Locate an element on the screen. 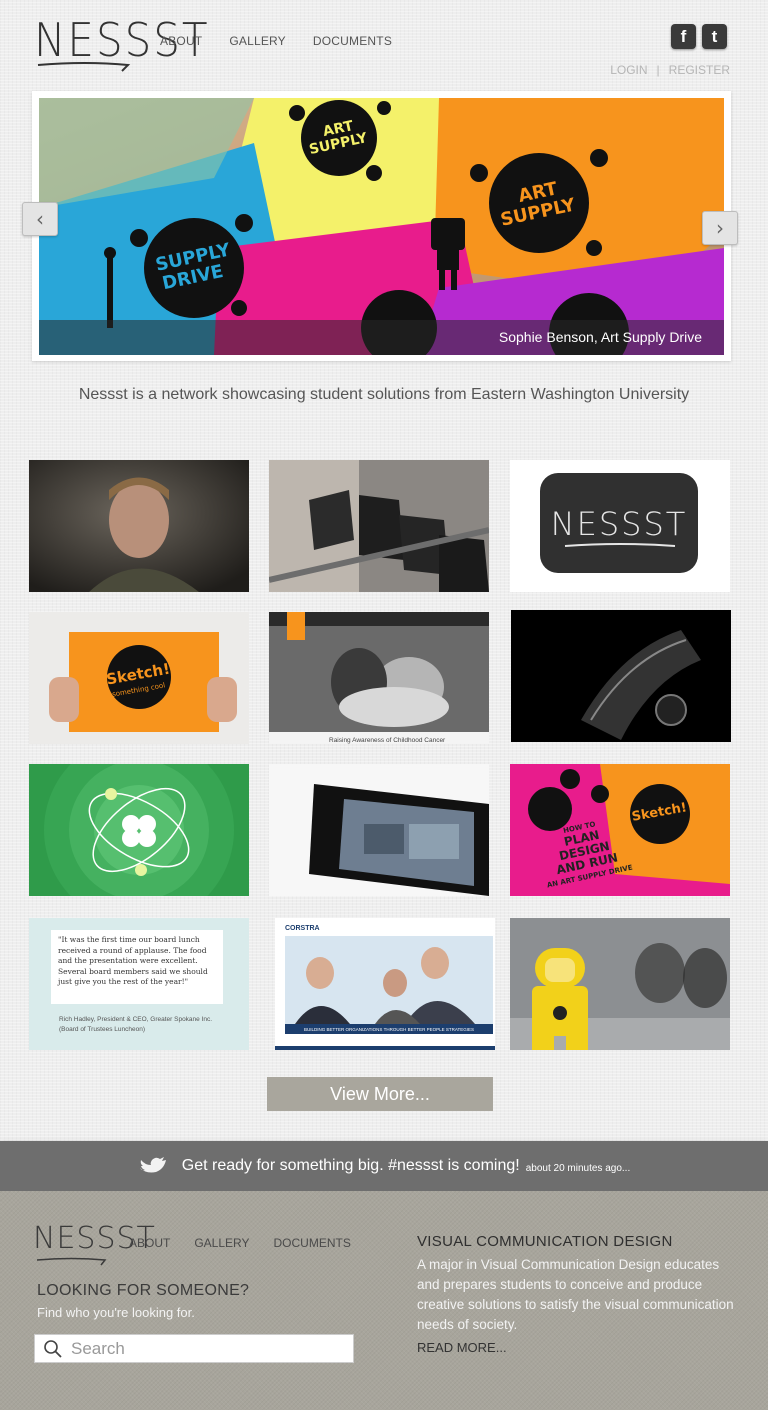  footer-logo: NESSST is located at coordinates (94, 1244).